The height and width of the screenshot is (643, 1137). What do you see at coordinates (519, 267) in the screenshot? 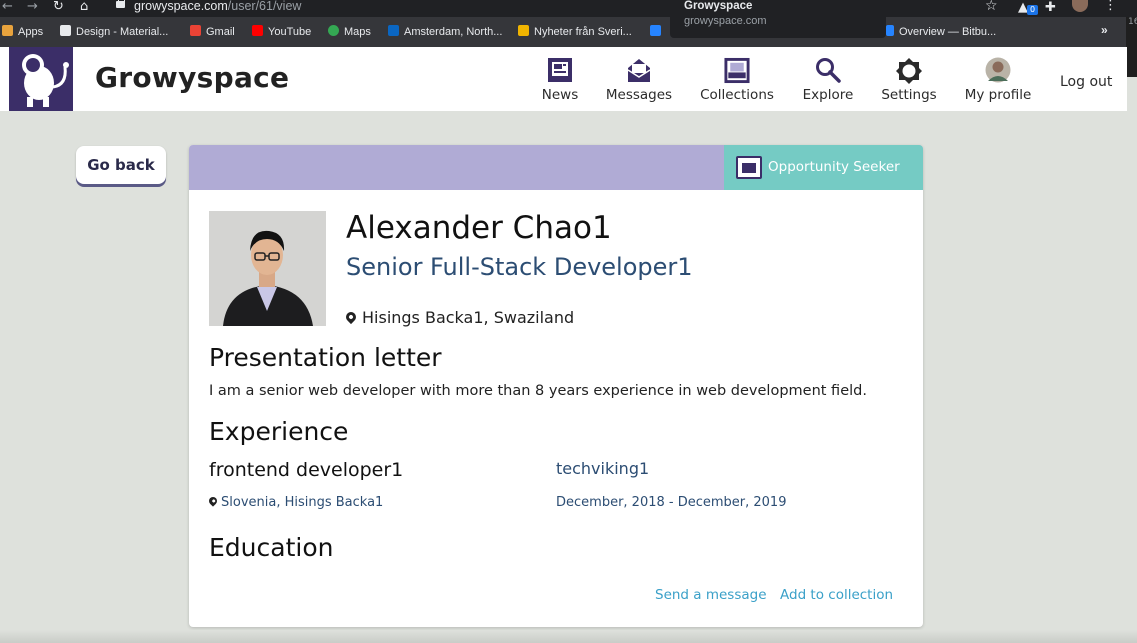
I see `profile-role: Senior Full-Stack Developer1` at bounding box center [519, 267].